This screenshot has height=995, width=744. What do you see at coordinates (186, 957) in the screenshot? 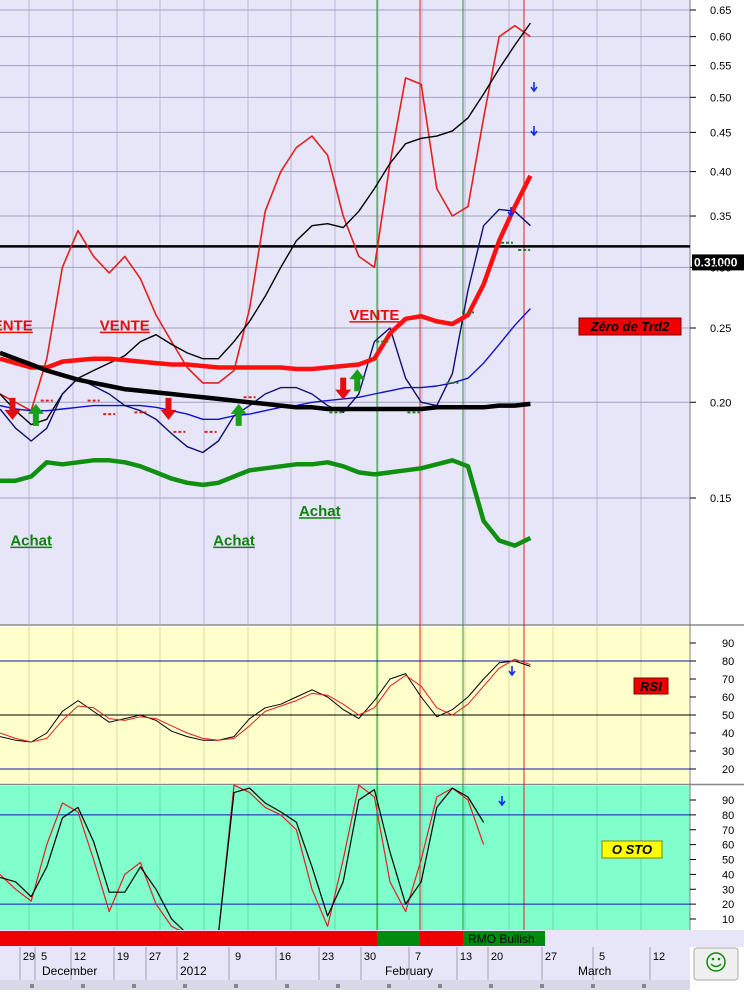
I see `x-tick-label: 2` at bounding box center [186, 957].